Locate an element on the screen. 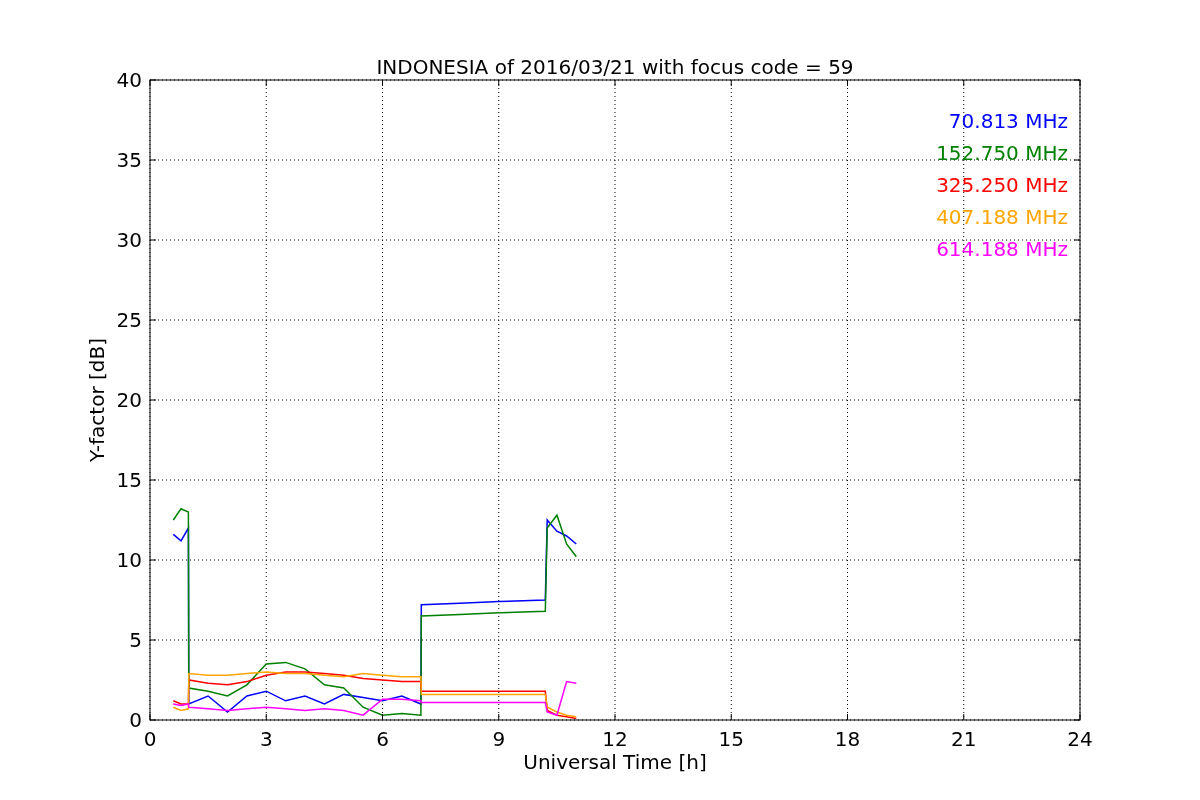  legend-label: 614.188 MHz is located at coordinates (1002, 249).